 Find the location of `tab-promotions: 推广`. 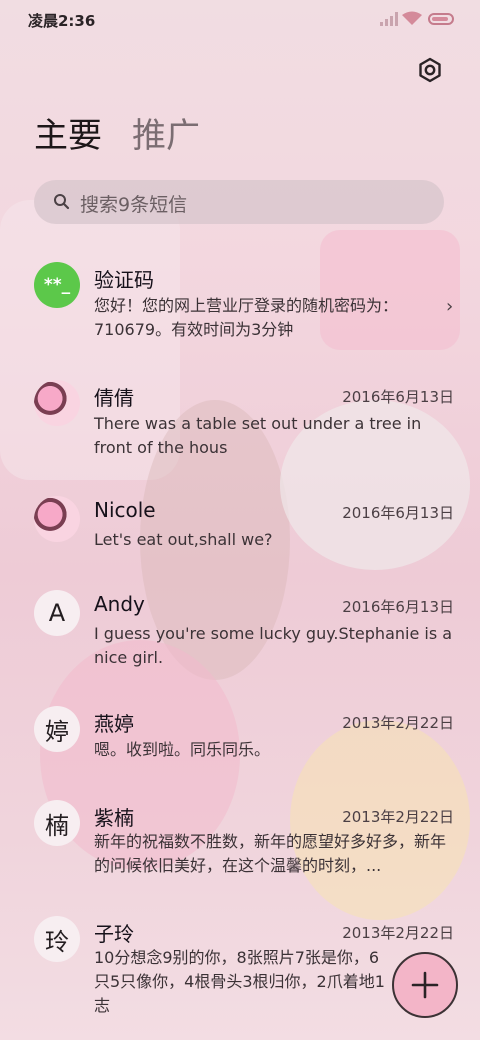

tab-promotions: 推广 is located at coordinates (166, 132).